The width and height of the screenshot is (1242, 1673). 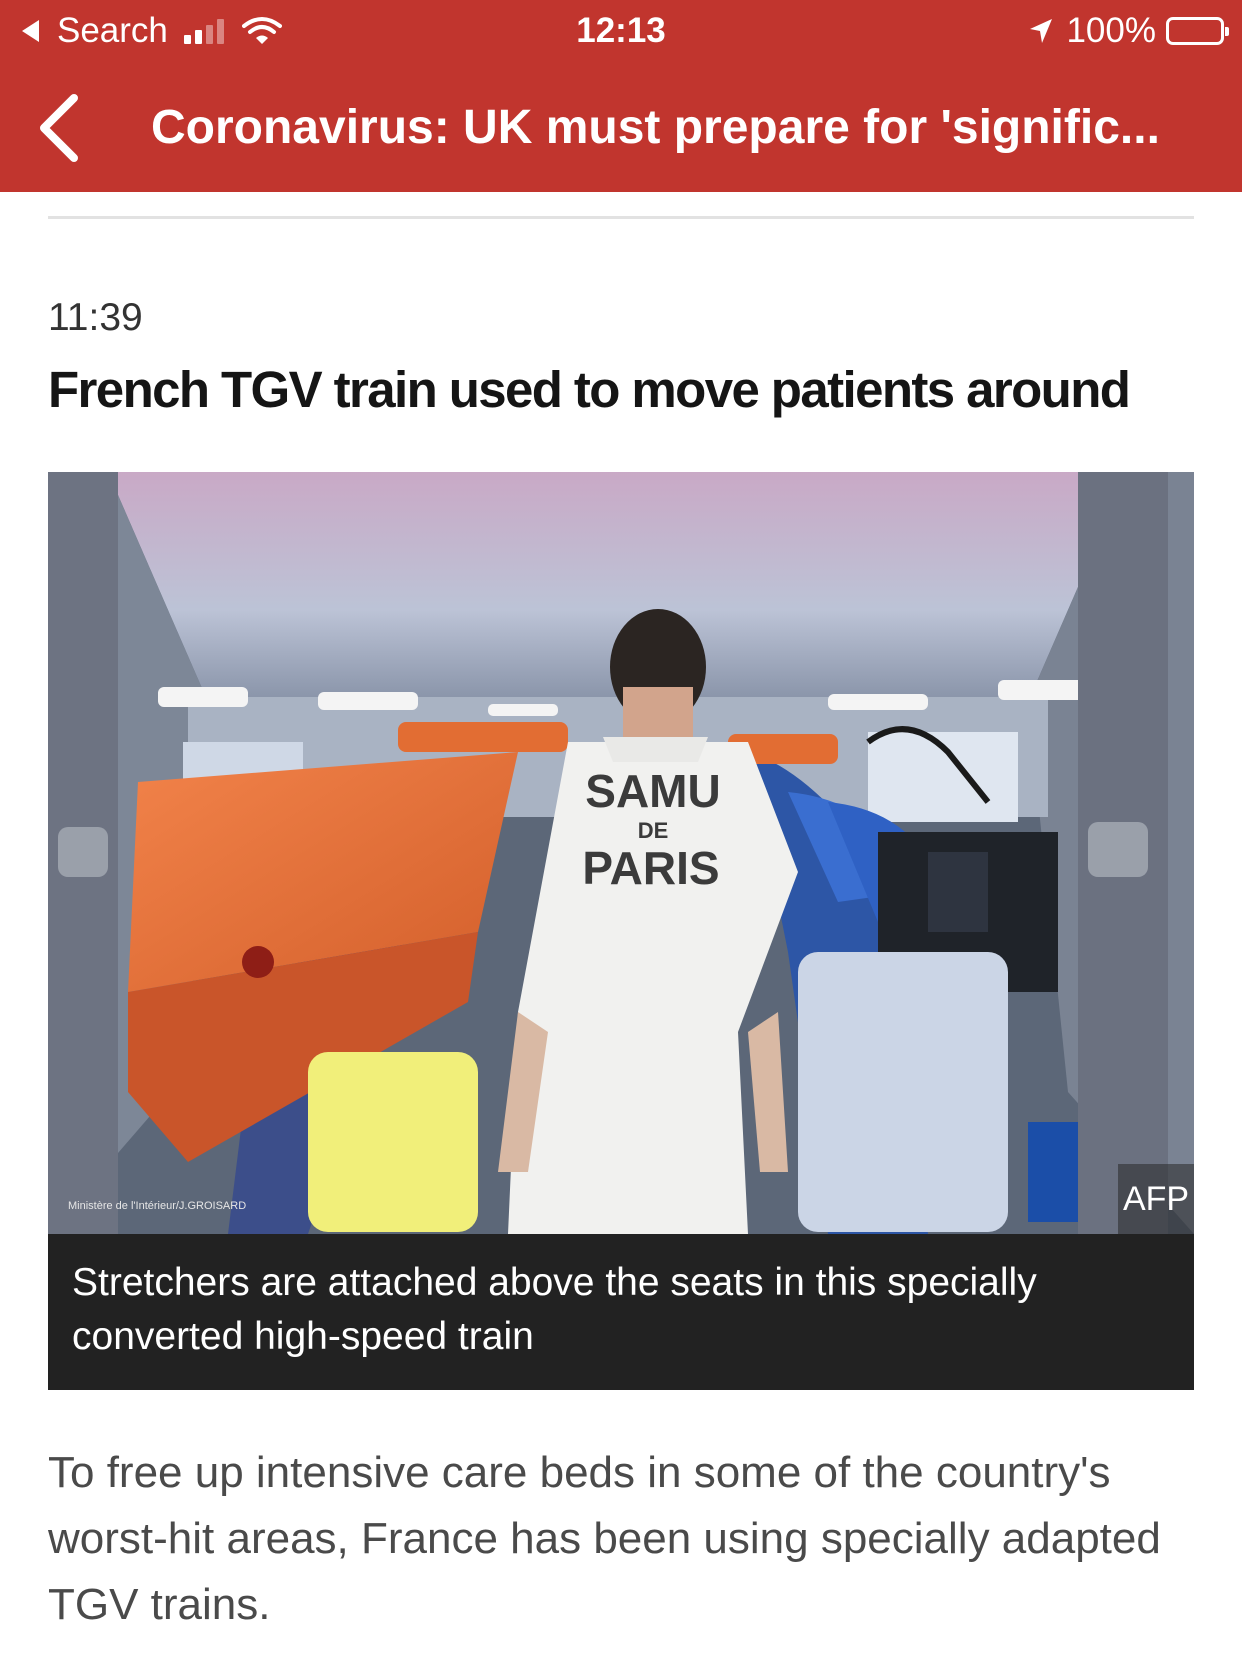 I want to click on back-chevron-icon, so click(x=59, y=128).